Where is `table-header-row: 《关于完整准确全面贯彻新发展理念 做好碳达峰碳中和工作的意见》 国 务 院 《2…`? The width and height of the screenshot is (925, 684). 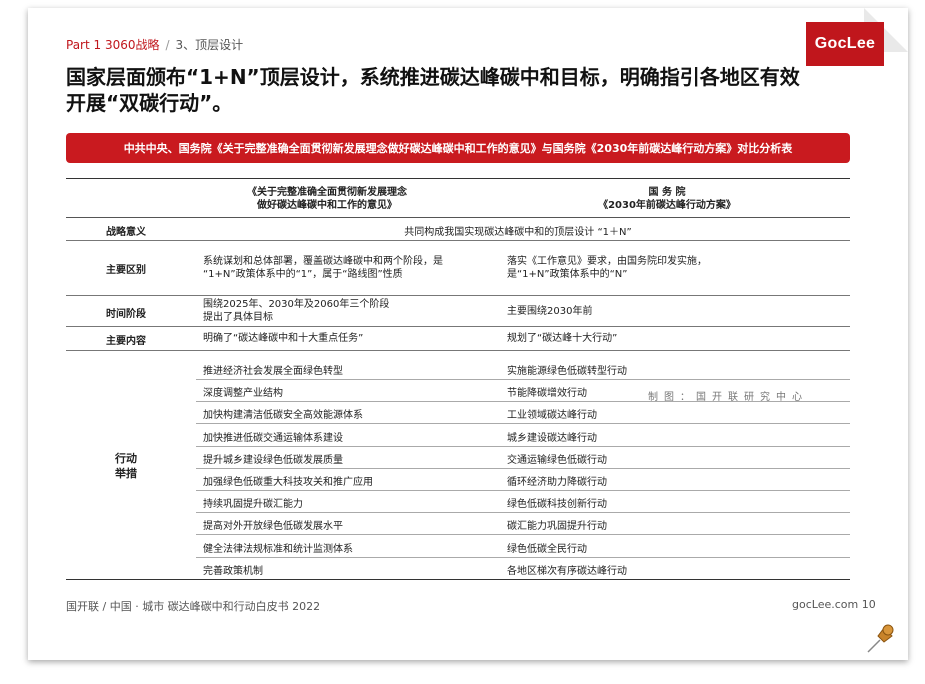
table-header-row: 《关于完整准确全面贯彻新发展理念 做好碳达峰碳中和工作的意见》 国 务 院 《2… is located at coordinates (458, 198).